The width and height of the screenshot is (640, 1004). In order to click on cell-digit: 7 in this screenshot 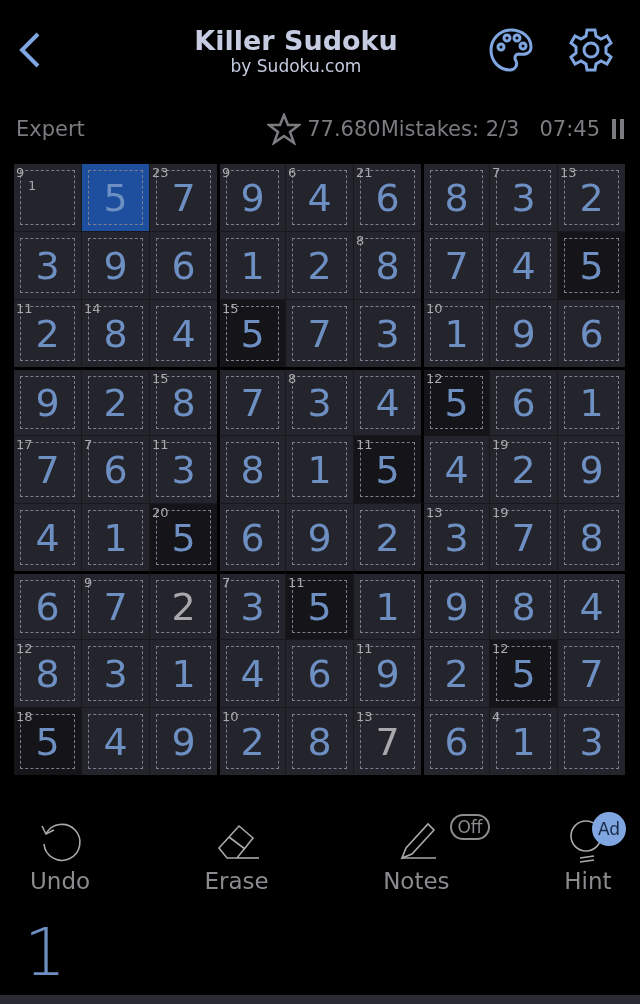, I will do `click(456, 265)`.